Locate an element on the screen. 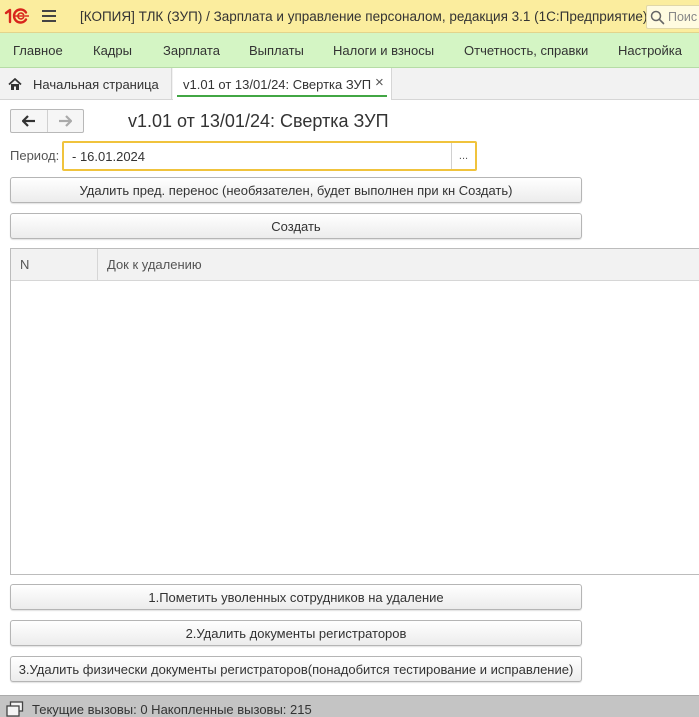 This screenshot has width=699, height=717. menu-item-salary: Зарплата is located at coordinates (191, 50).